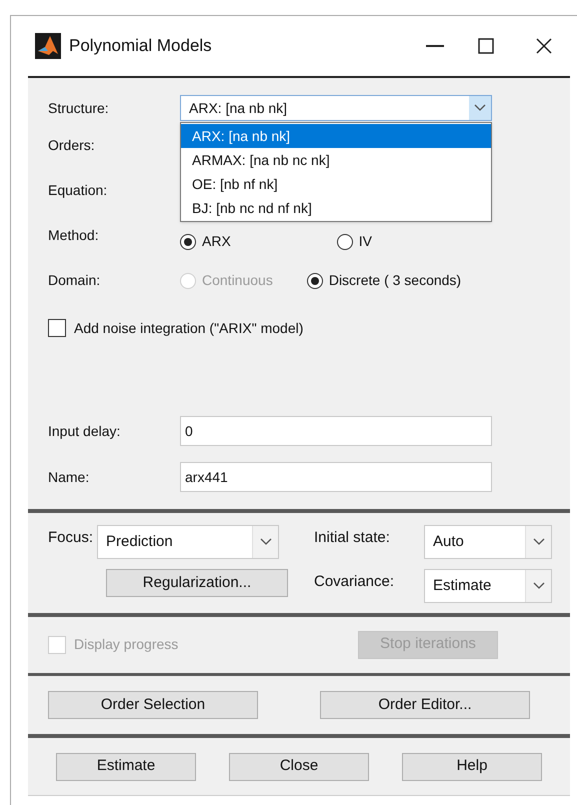 This screenshot has height=805, width=577. What do you see at coordinates (488, 542) in the screenshot?
I see `dropdown: Auto` at bounding box center [488, 542].